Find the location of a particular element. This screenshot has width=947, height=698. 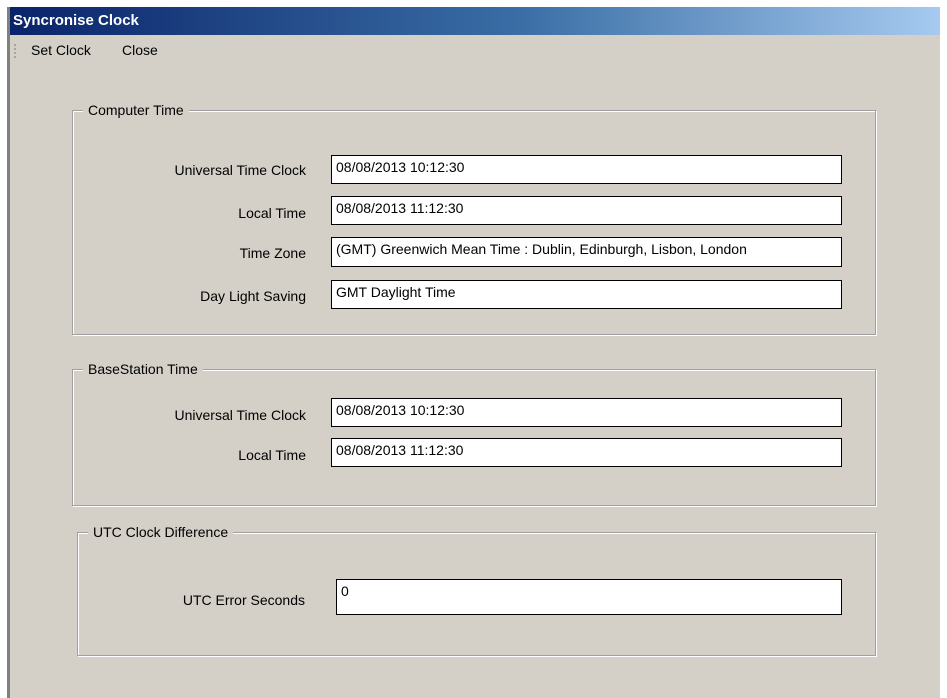

time-zone-label: Time Zone is located at coordinates (272, 253).